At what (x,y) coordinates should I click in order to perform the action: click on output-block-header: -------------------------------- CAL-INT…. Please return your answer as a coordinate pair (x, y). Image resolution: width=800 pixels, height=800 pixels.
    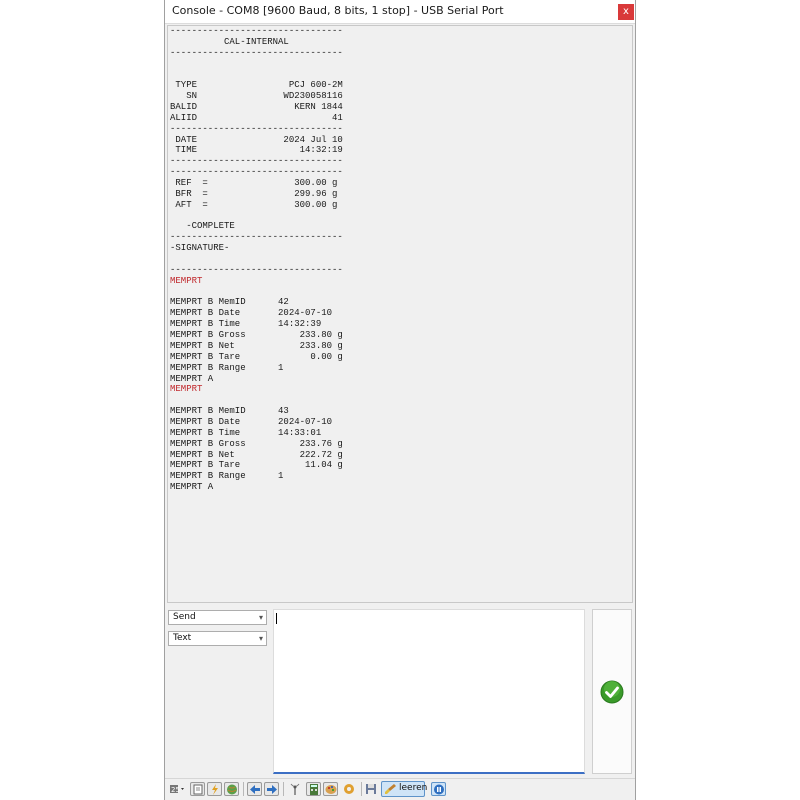
    Looking at the image, I should click on (256, 150).